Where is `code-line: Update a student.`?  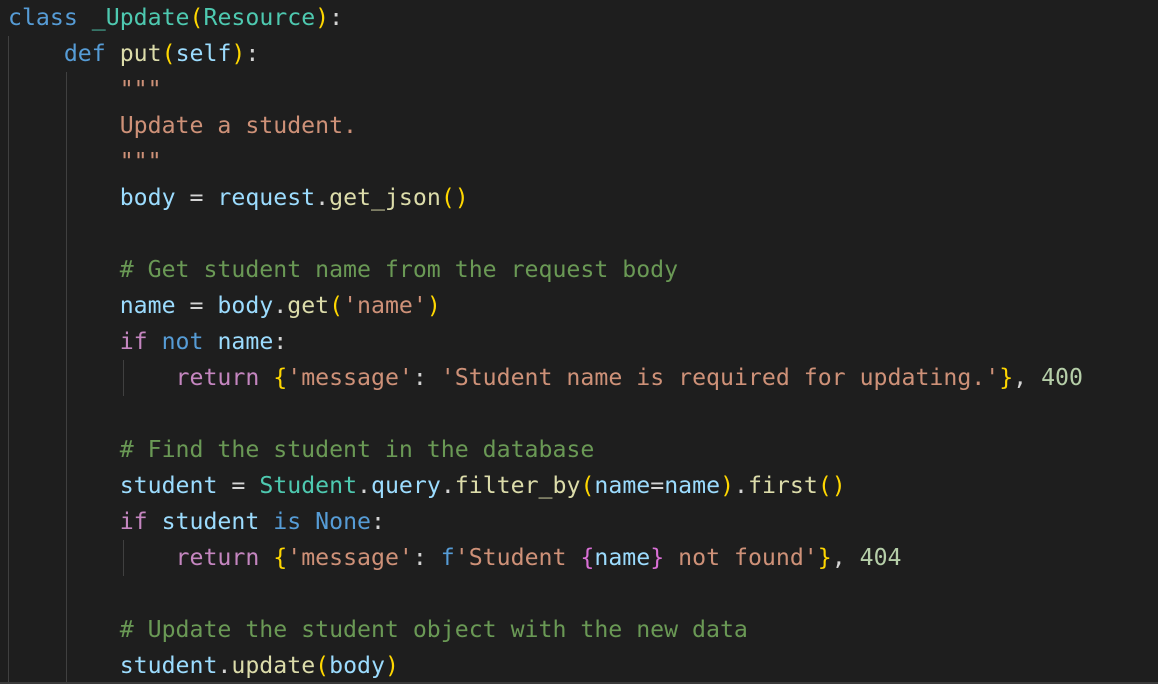 code-line: Update a student. is located at coordinates (545, 126).